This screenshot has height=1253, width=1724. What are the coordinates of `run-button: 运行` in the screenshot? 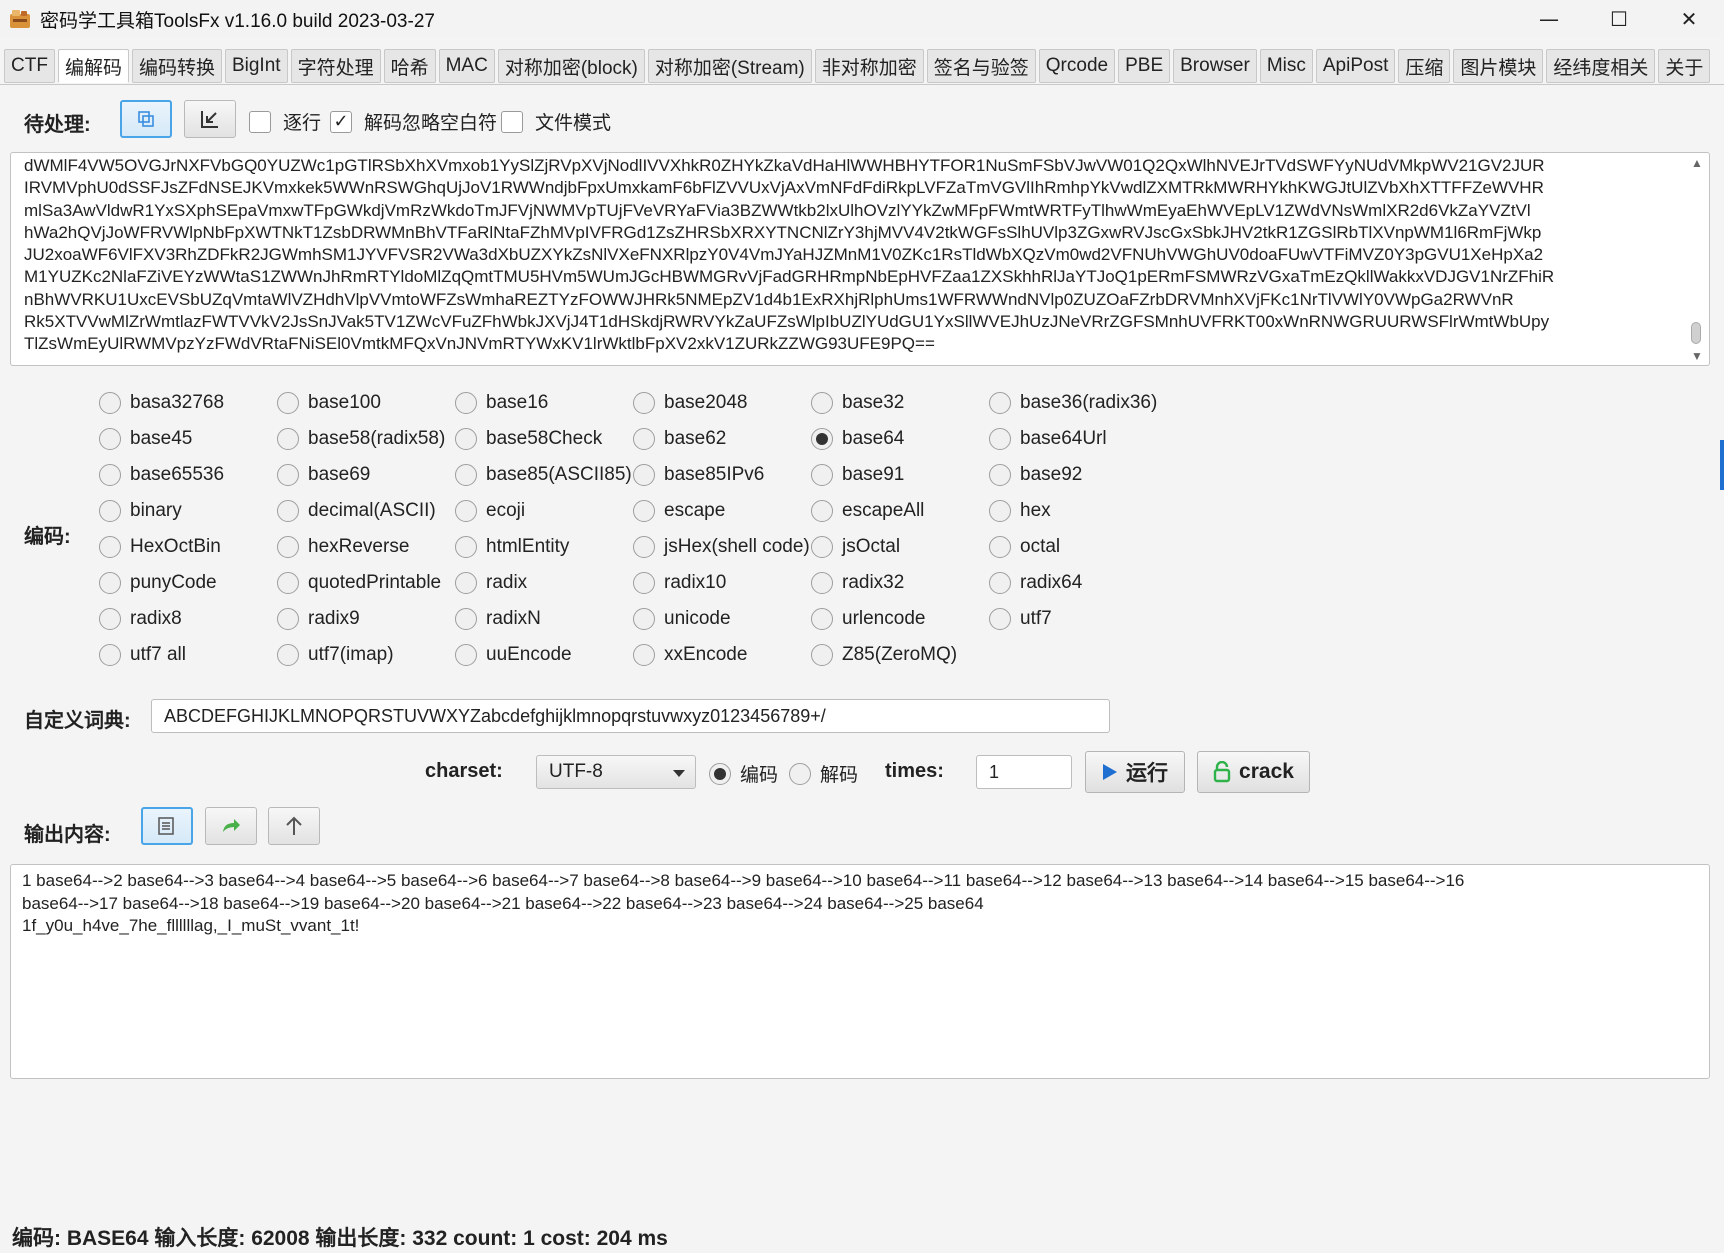 It's located at (1135, 772).